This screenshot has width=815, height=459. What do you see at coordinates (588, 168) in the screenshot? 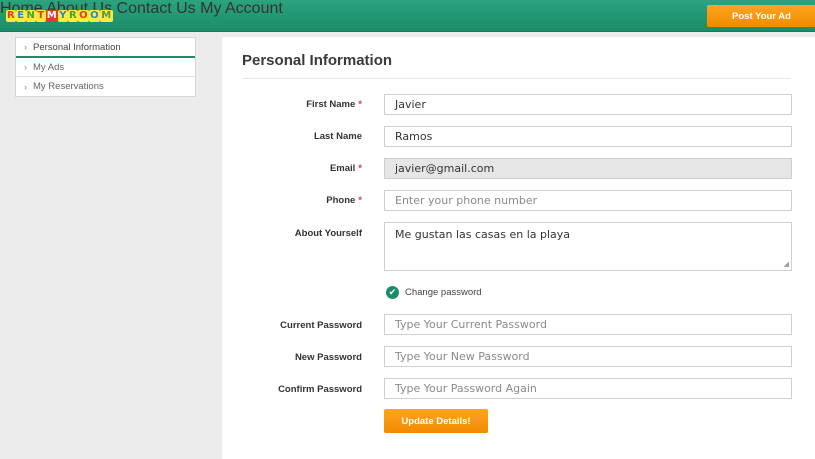
I see `email-input: javier@gmail.com` at bounding box center [588, 168].